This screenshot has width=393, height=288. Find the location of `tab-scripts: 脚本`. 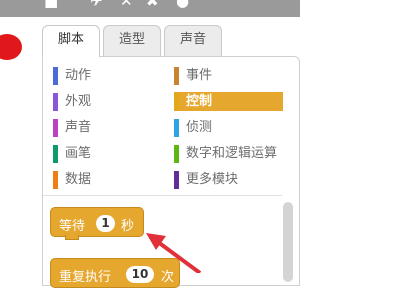

tab-scripts: 脚本 is located at coordinates (71, 41).